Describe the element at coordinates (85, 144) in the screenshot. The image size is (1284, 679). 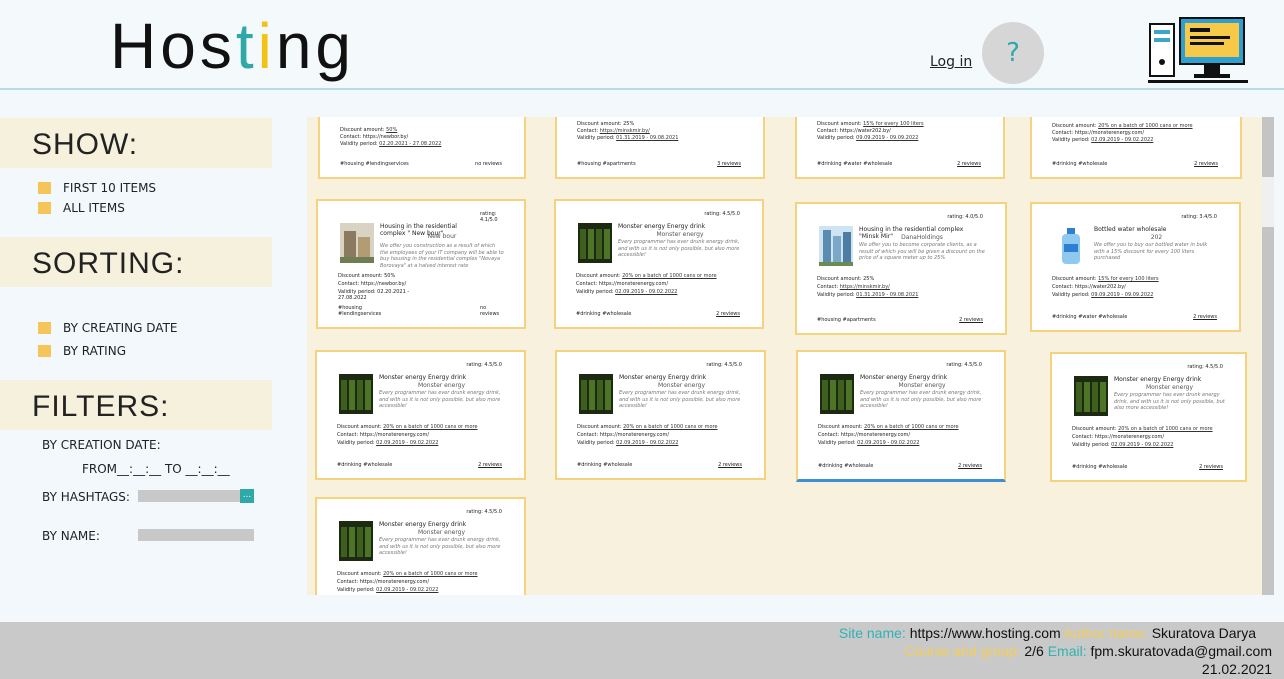
I see `show-title: SHOW:` at that location.